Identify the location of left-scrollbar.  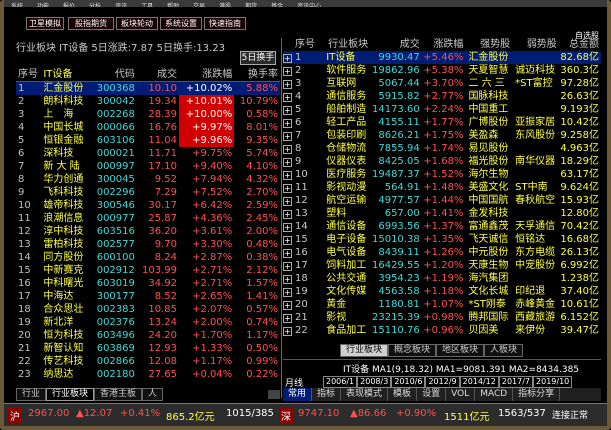
(274, 394).